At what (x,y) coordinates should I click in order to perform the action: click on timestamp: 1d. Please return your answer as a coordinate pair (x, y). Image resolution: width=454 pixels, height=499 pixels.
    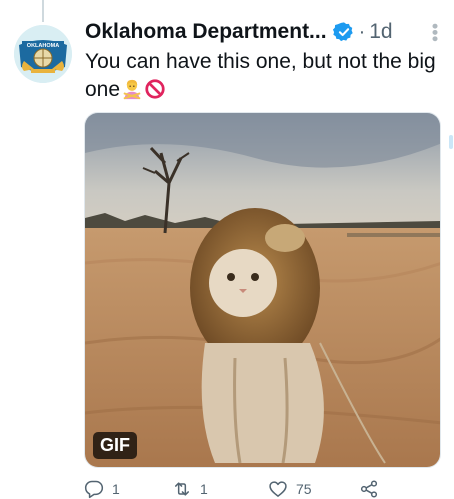
    Looking at the image, I should click on (380, 32).